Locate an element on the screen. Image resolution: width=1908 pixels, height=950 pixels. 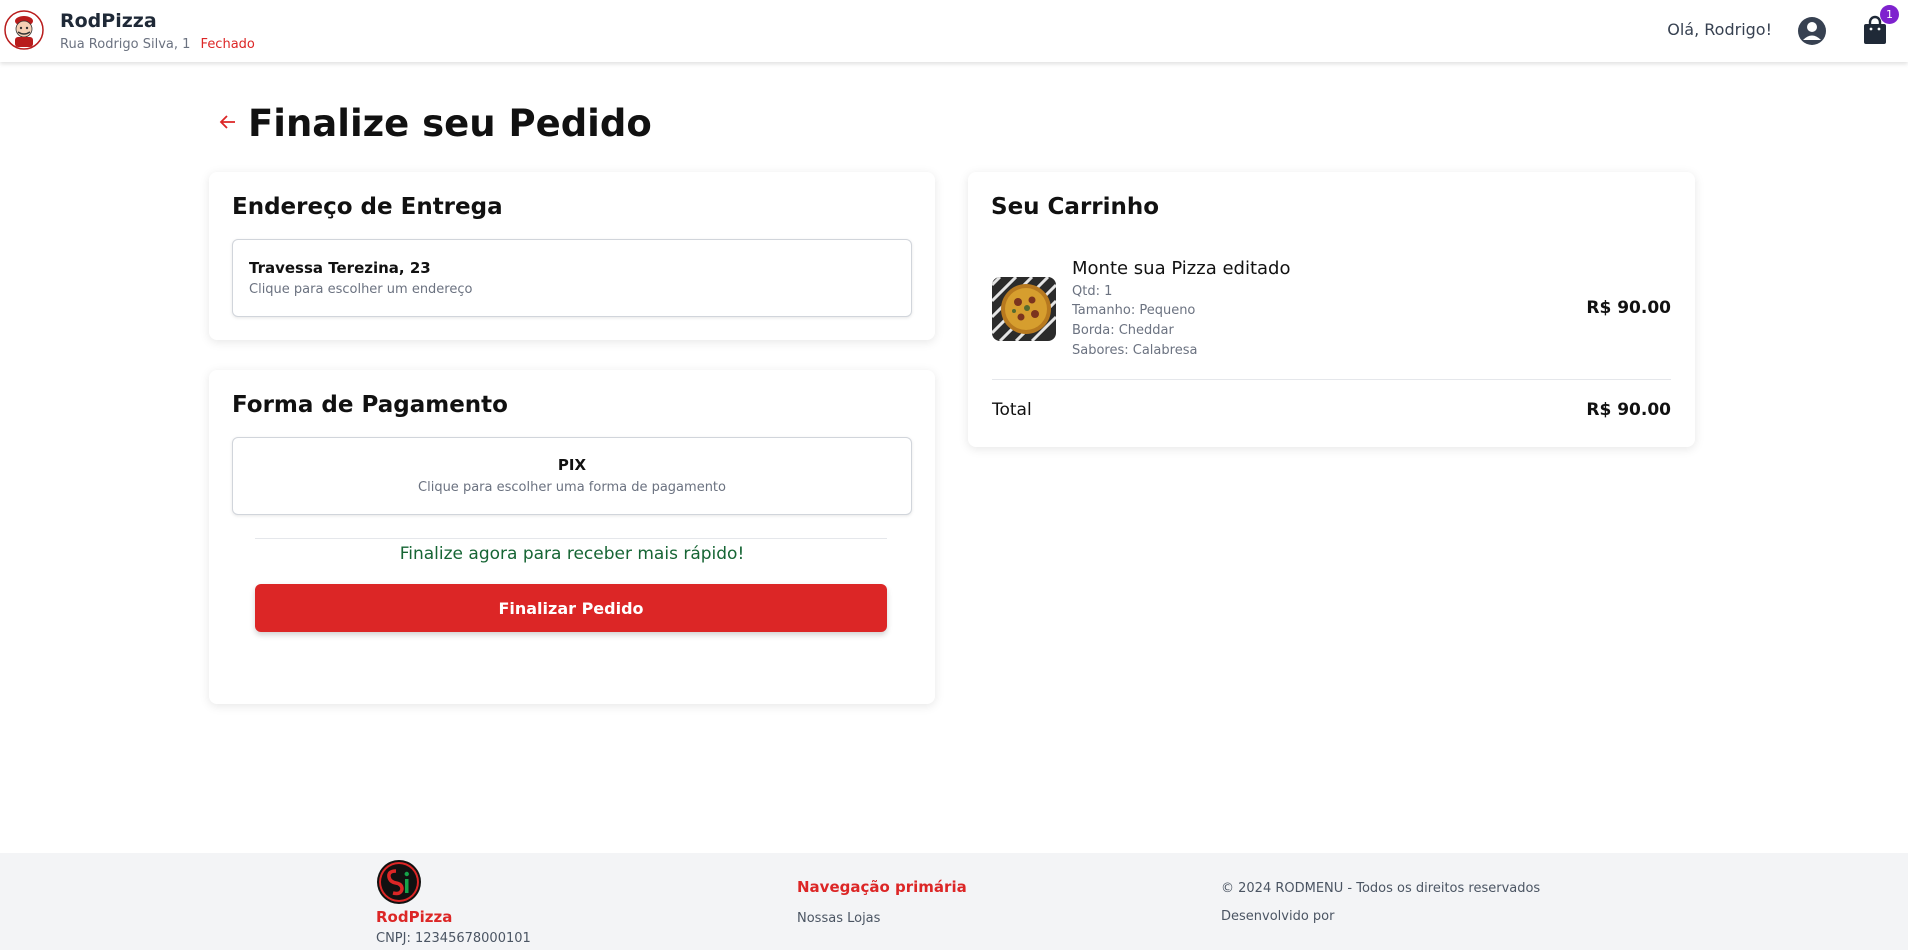
store-address: Rua Rodrigo Silva, 1 Fechado is located at coordinates (157, 44).